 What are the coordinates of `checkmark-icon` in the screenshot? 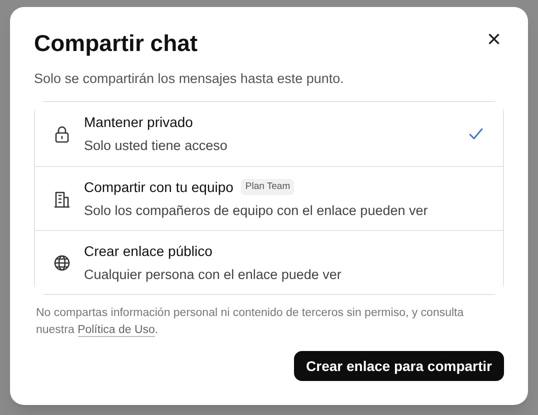 It's located at (476, 134).